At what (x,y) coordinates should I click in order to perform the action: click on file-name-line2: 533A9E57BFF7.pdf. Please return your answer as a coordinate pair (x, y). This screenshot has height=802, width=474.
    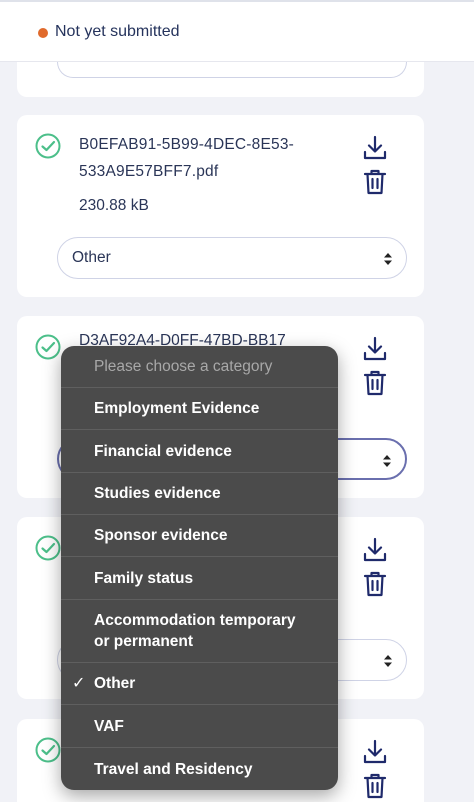
    Looking at the image, I should click on (149, 171).